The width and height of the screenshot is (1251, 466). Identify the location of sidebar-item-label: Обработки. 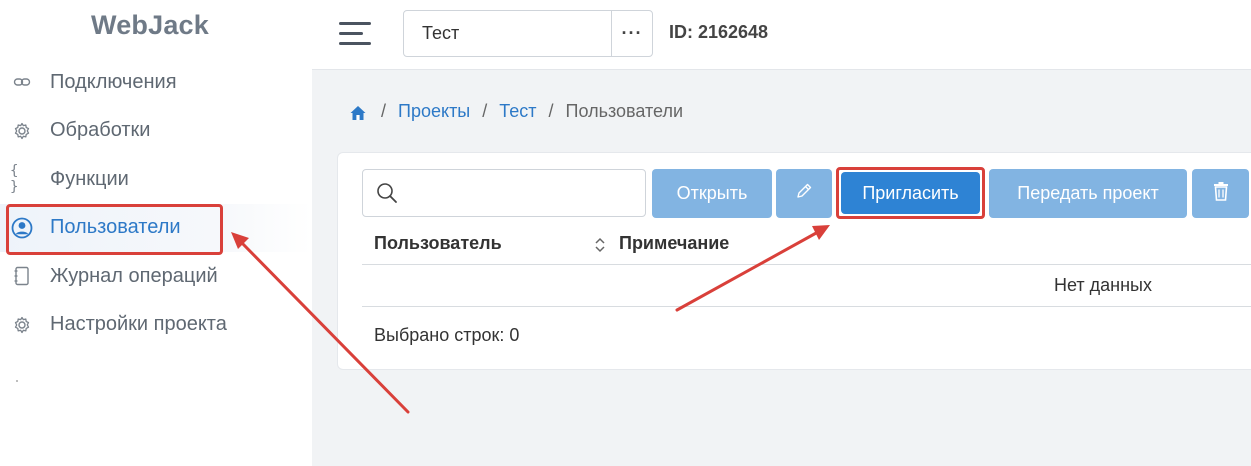
(100, 130).